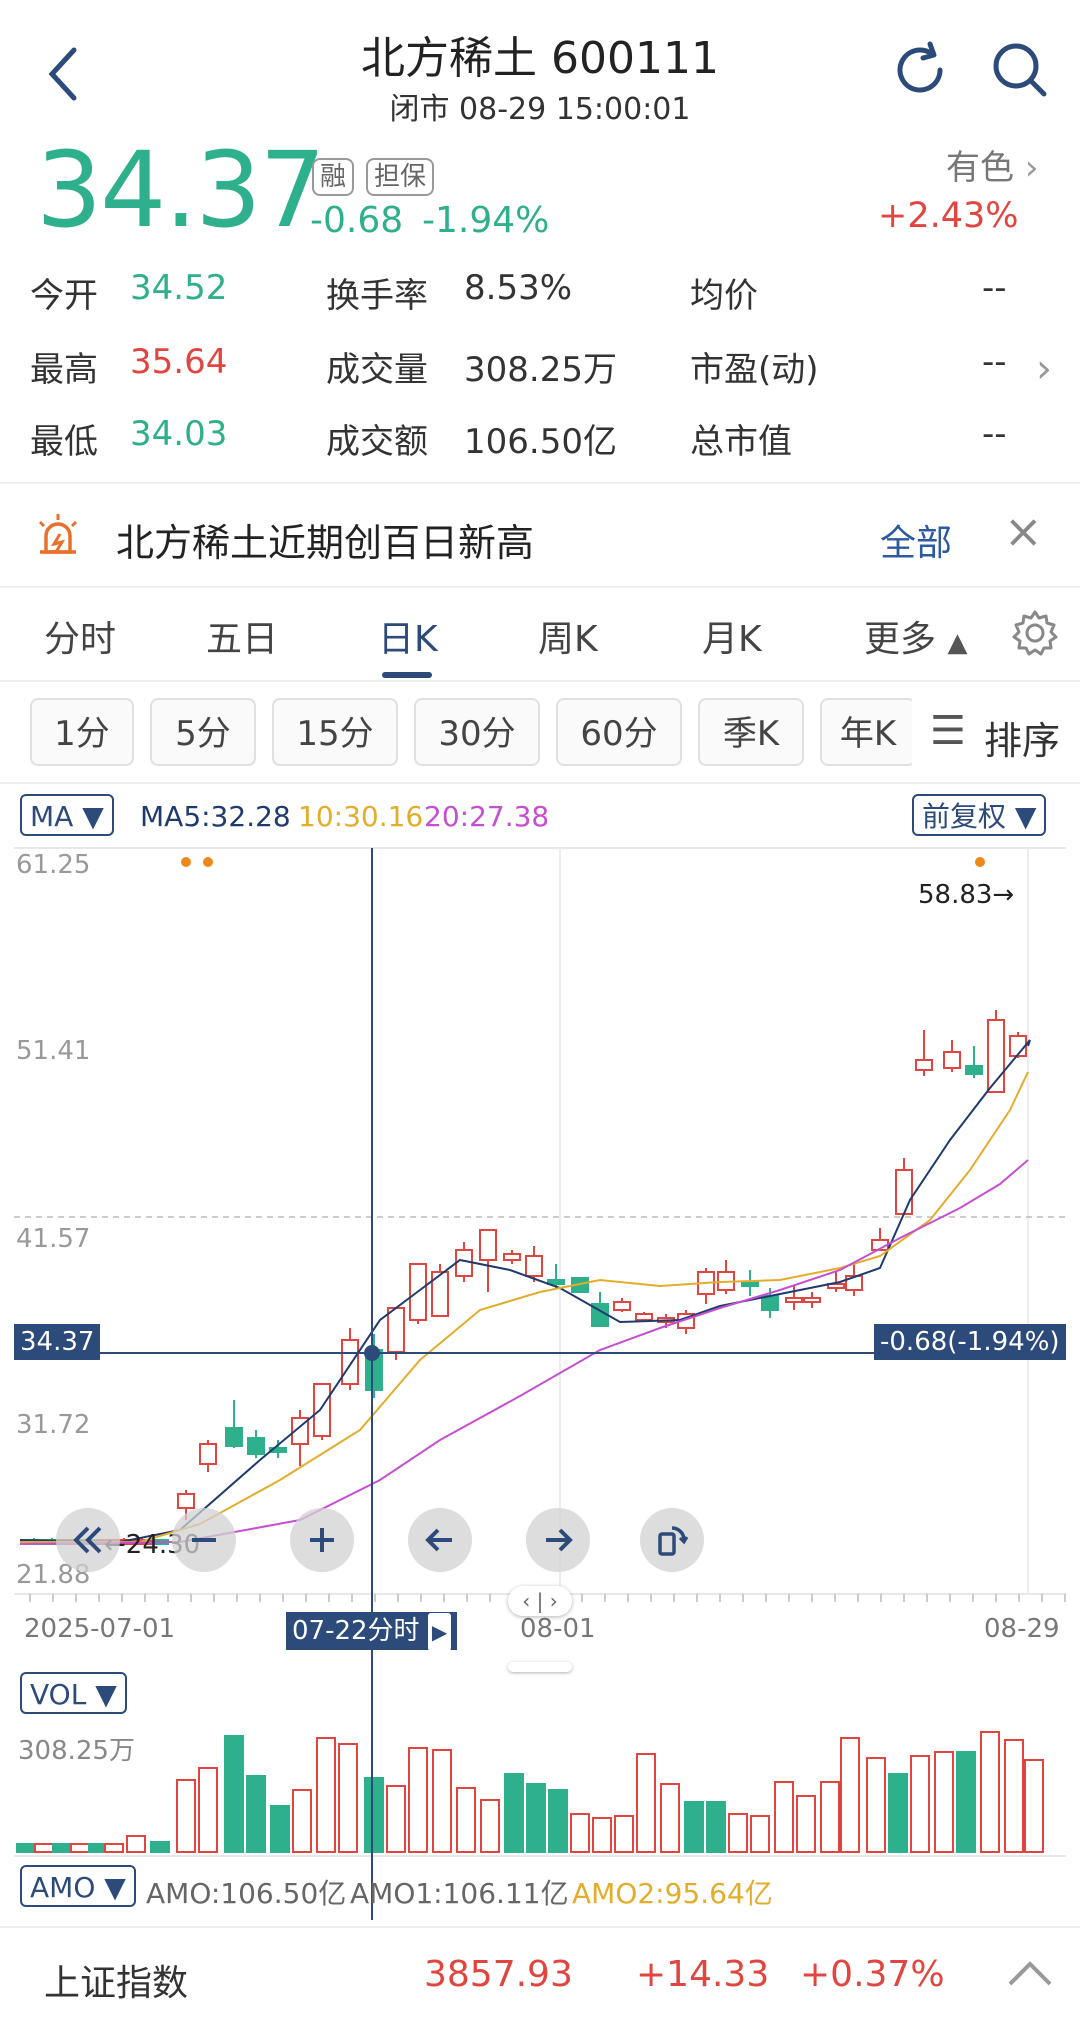 Image resolution: width=1080 pixels, height=2023 pixels. What do you see at coordinates (498, 1974) in the screenshot?
I see `index-value: 3857.93` at bounding box center [498, 1974].